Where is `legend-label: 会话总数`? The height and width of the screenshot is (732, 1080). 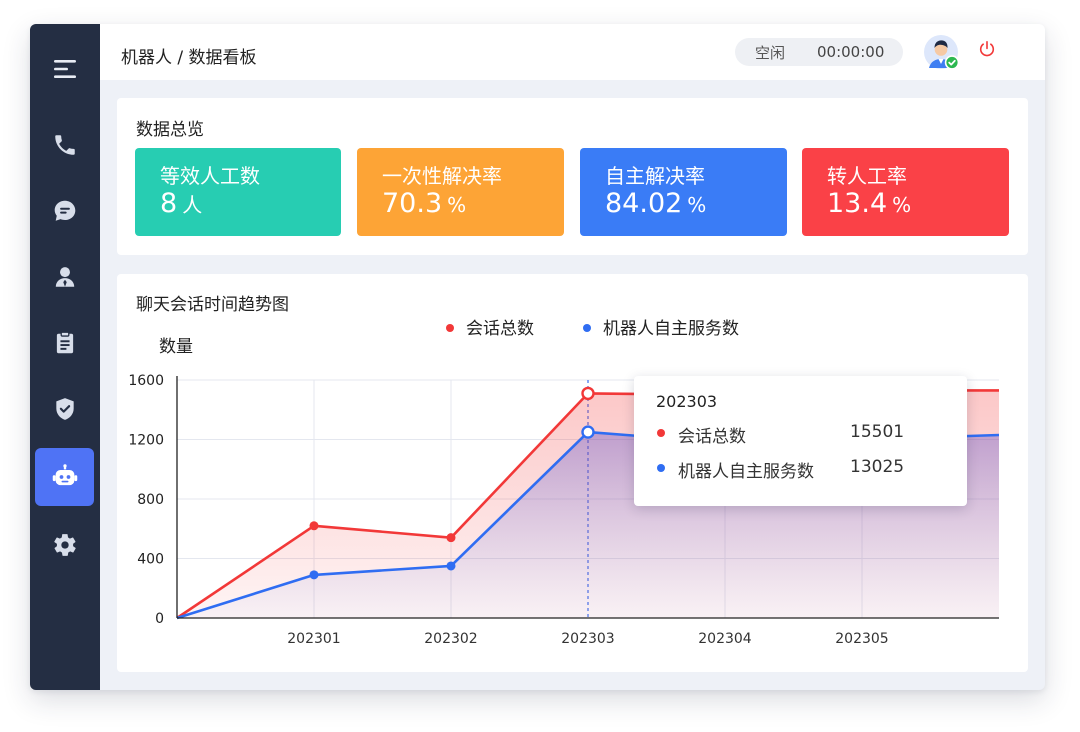
legend-label: 会话总数 is located at coordinates (500, 329).